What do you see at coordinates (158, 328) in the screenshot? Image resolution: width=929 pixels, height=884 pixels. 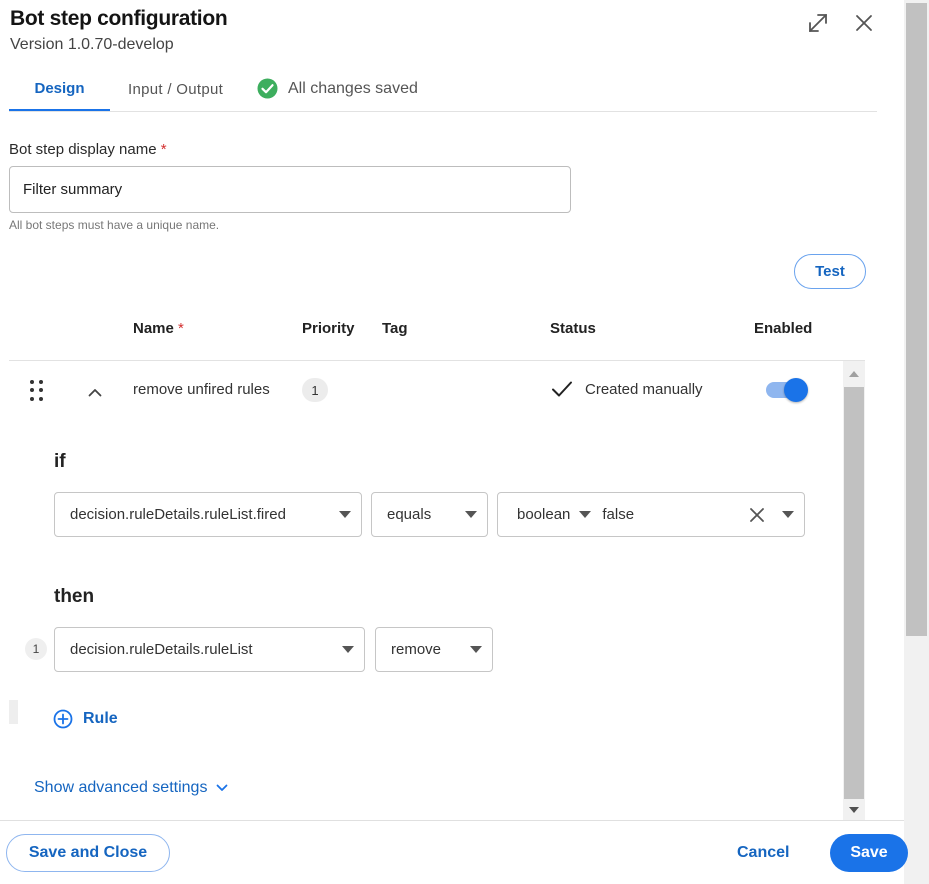 I see `column-name: Name *` at bounding box center [158, 328].